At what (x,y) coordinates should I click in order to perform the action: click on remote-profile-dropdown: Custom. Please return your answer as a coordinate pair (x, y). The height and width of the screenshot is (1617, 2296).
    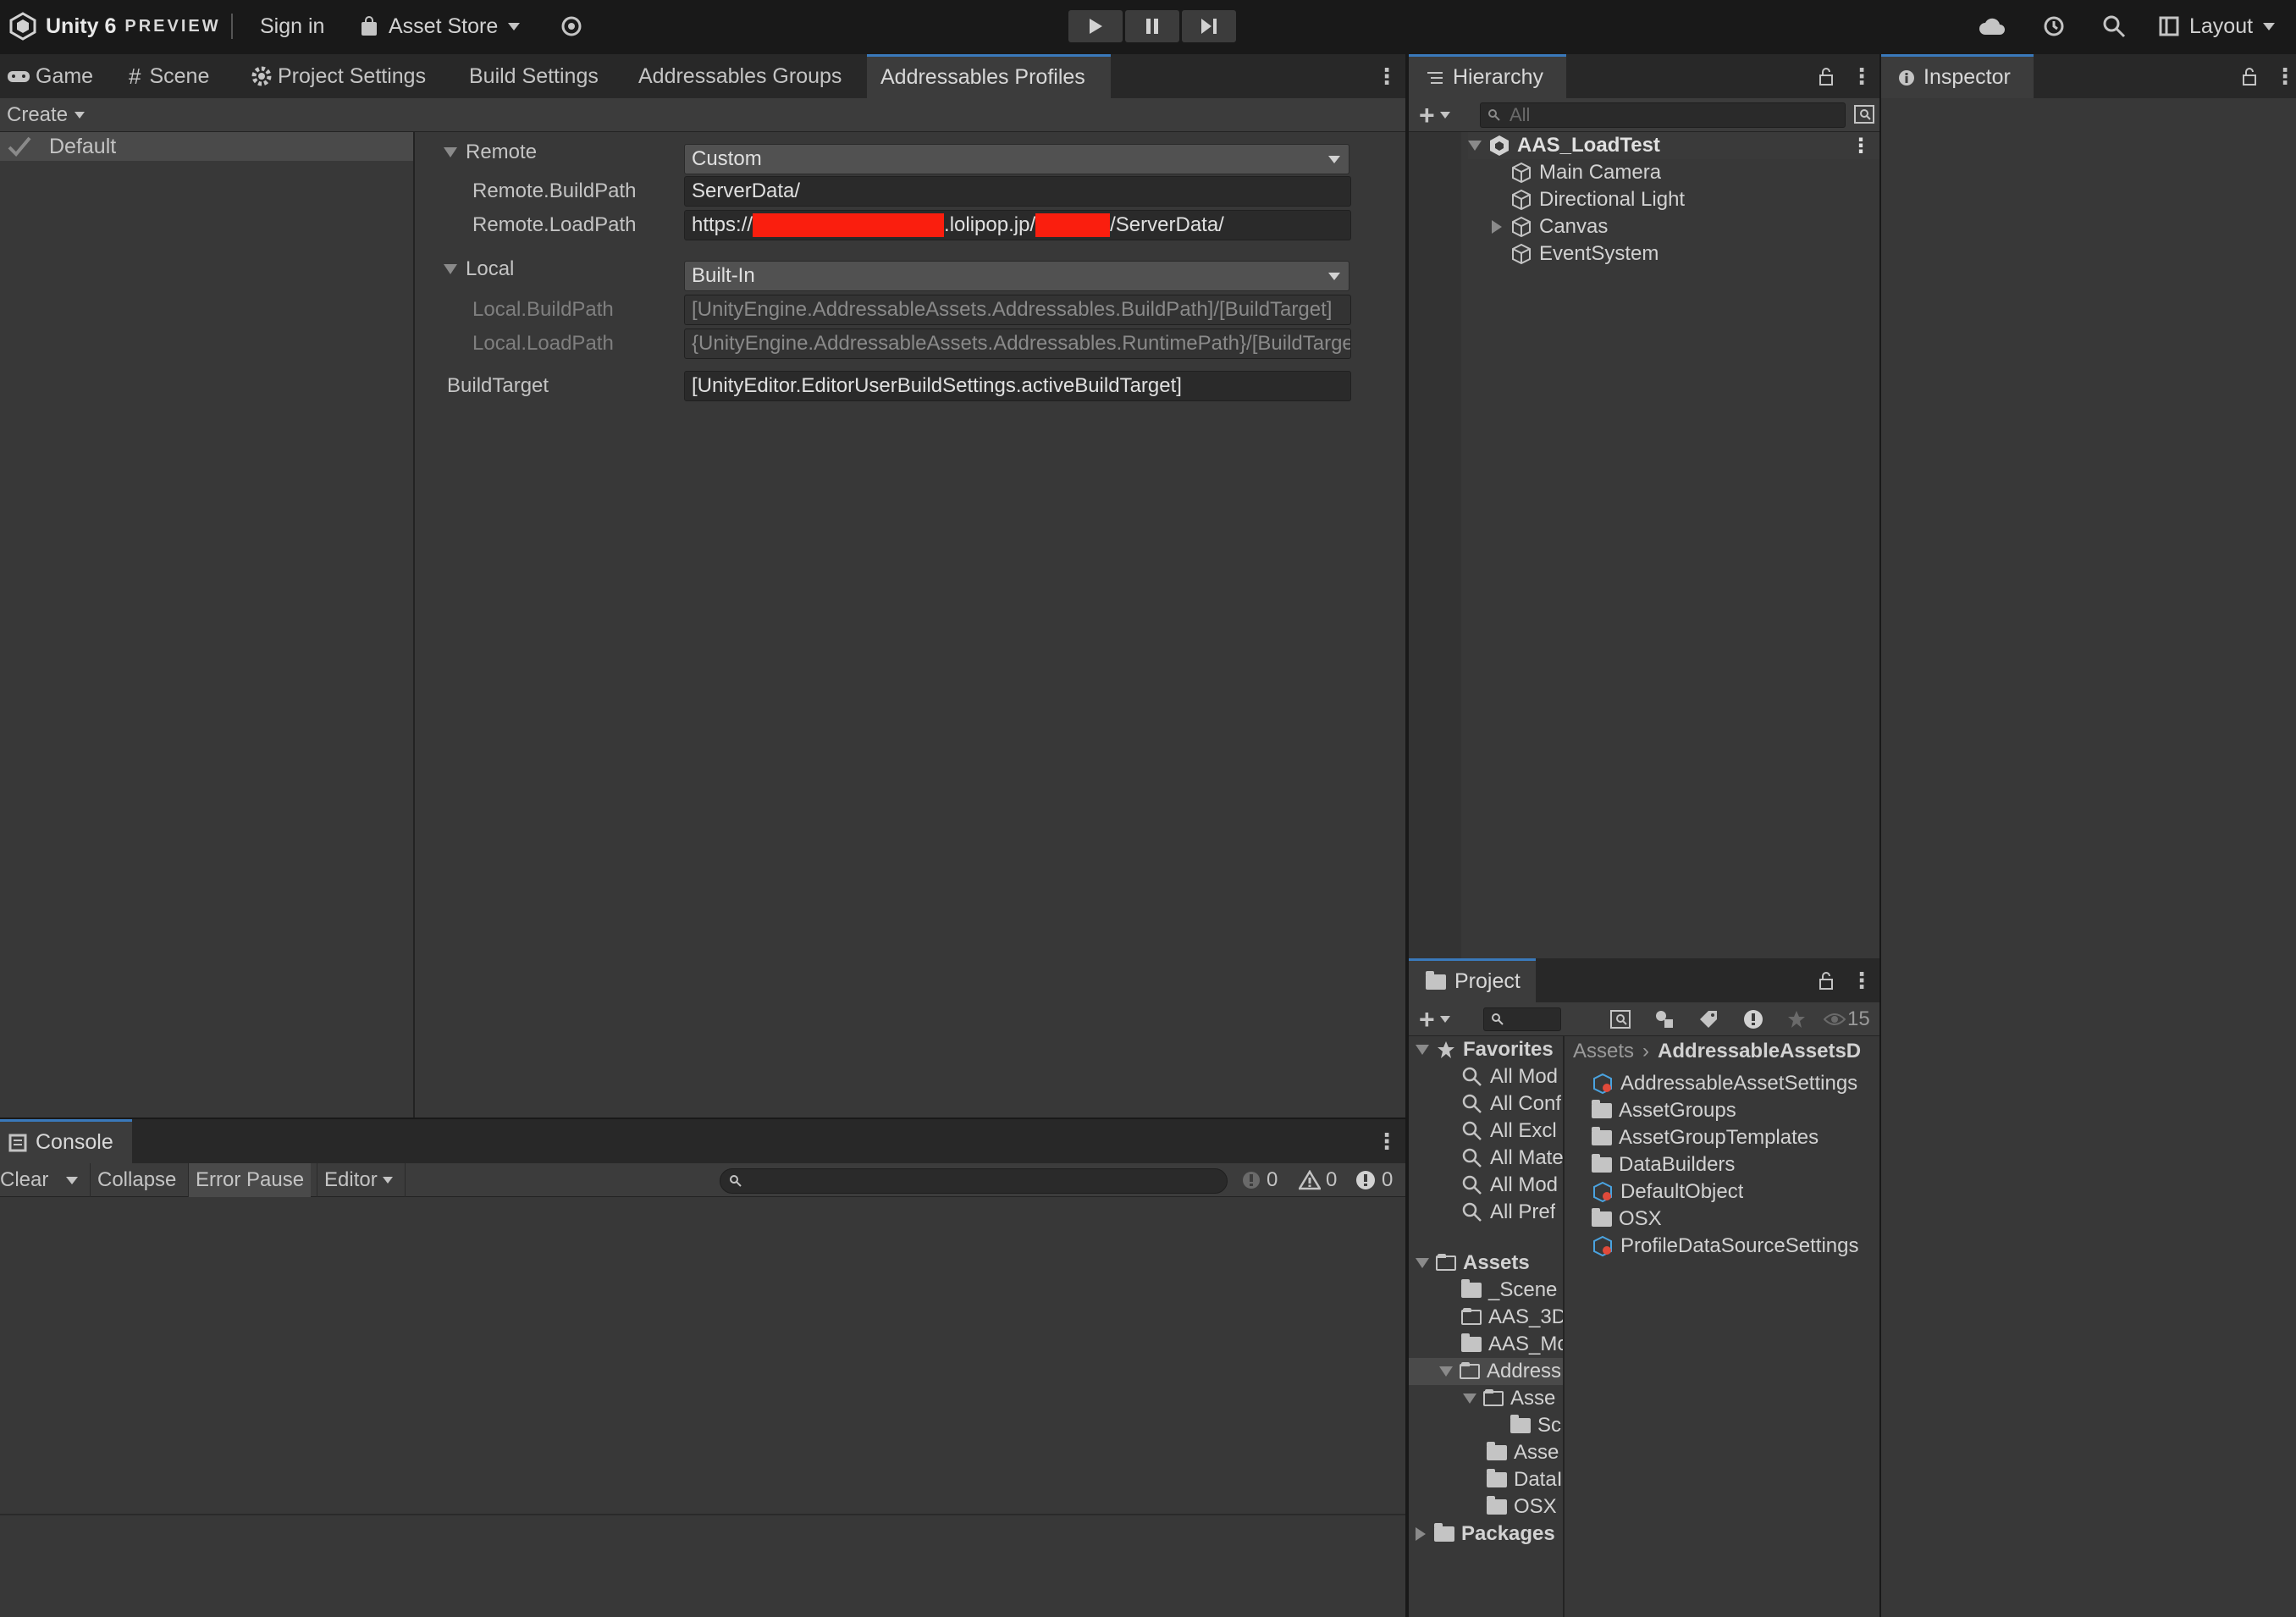
    Looking at the image, I should click on (1016, 159).